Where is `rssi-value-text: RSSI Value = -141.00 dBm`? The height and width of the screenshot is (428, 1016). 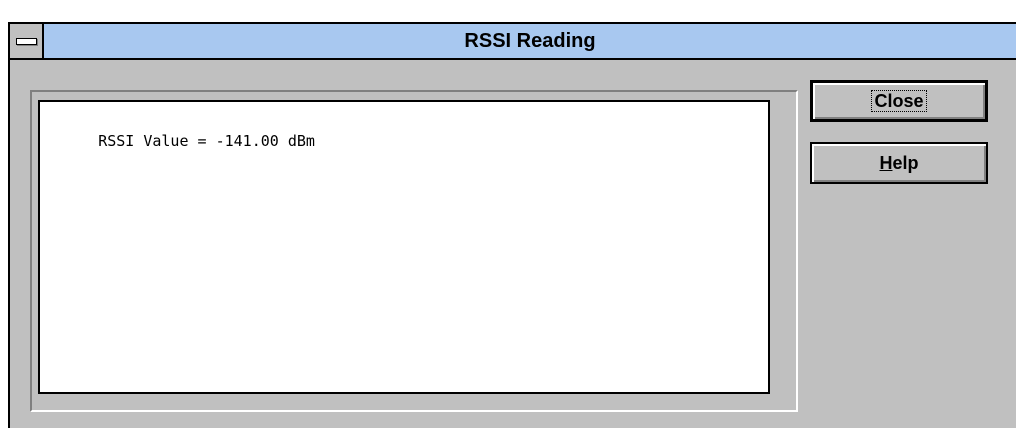 rssi-value-text: RSSI Value = -141.00 dBm is located at coordinates (206, 141).